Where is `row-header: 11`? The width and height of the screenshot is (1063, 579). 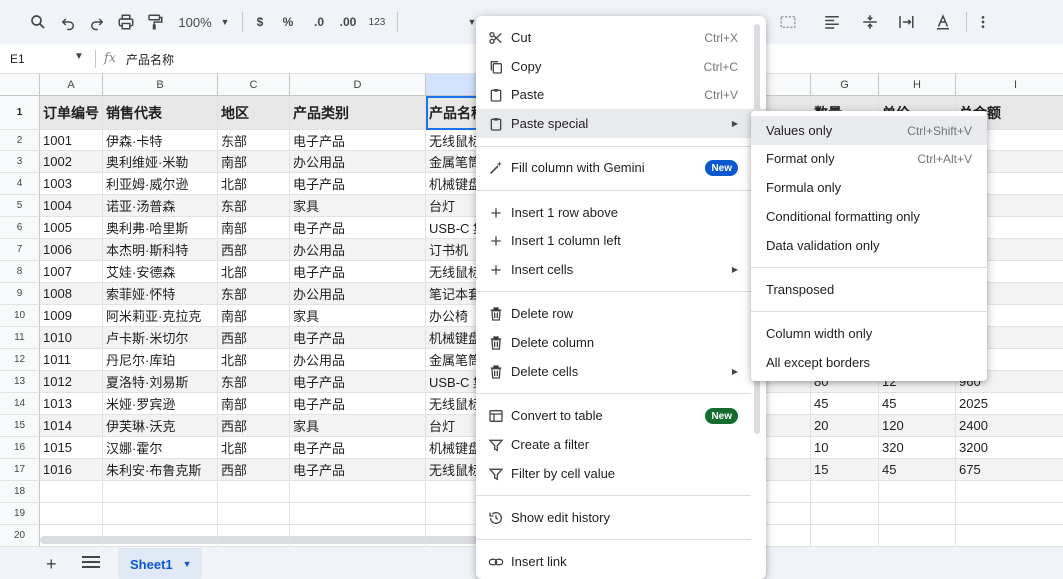 row-header: 11 is located at coordinates (20, 338).